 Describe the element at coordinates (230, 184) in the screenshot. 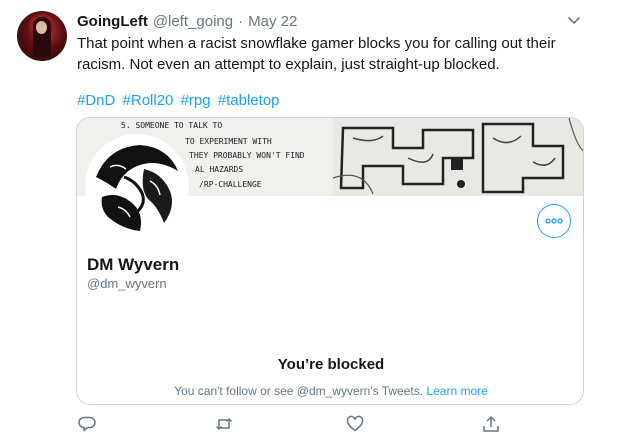

I see `banner-line-5: /RP-CHALLENGE` at that location.